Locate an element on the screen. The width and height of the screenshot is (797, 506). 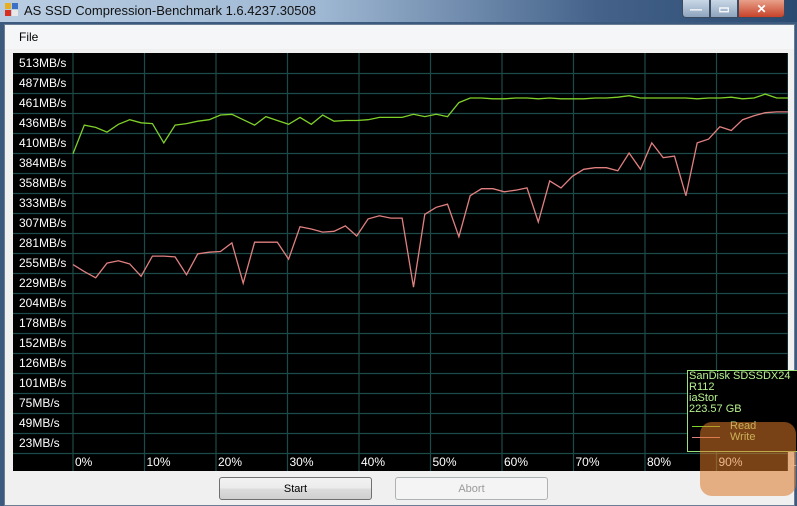
y-tick-label: 461MB/s is located at coordinates (43, 103).